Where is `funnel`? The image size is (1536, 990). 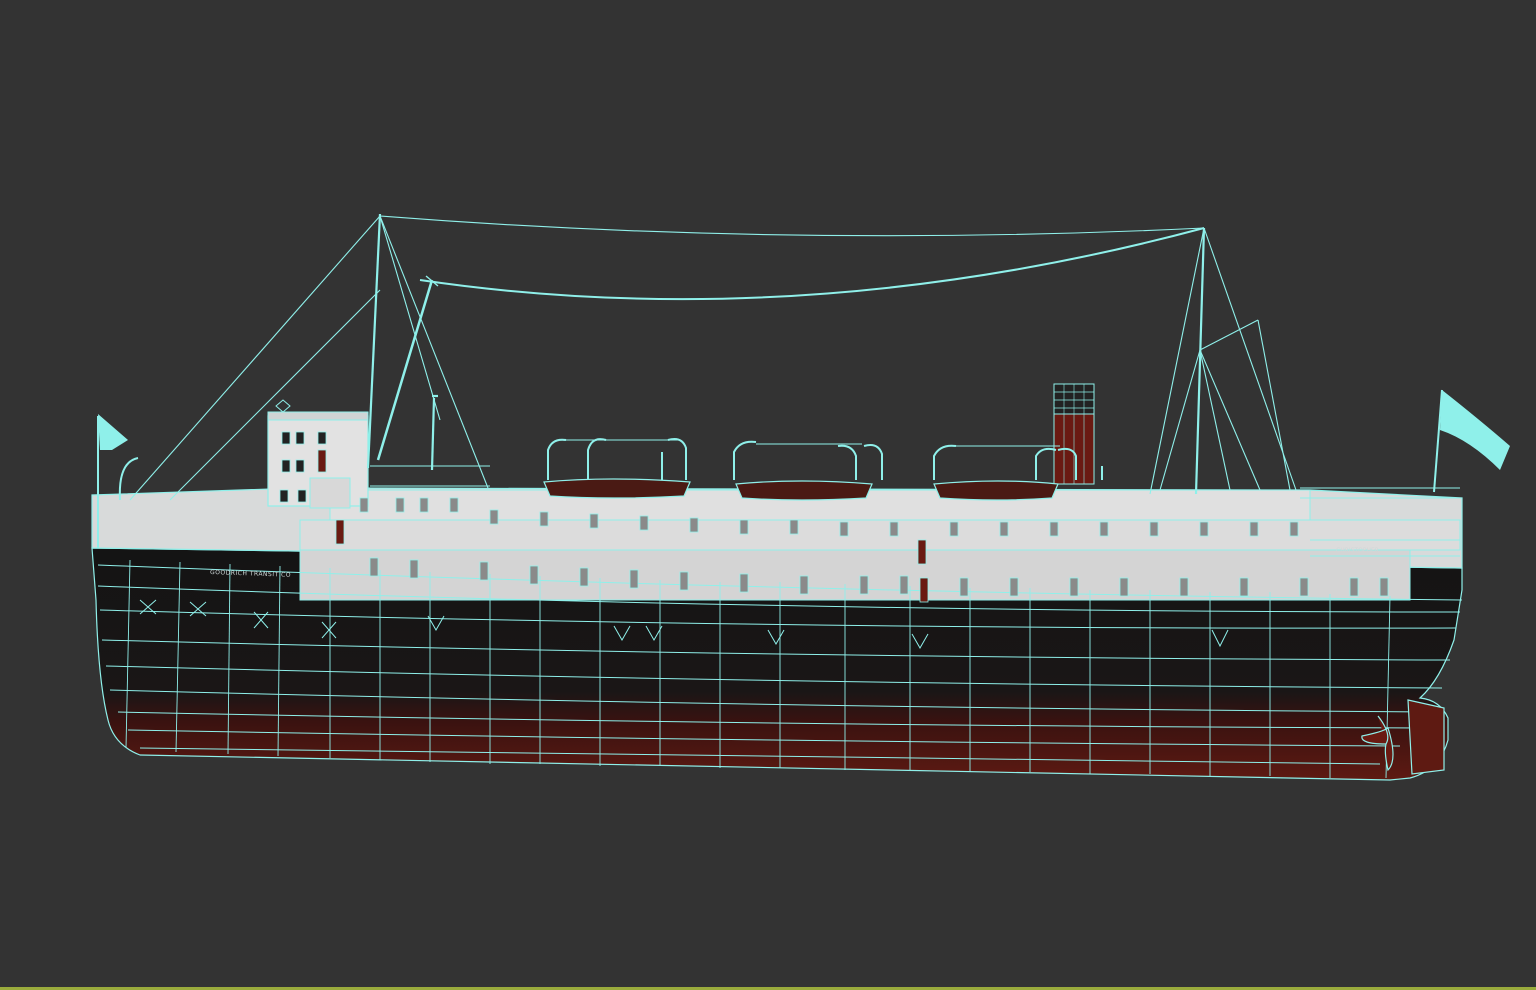 funnel is located at coordinates (1074, 434).